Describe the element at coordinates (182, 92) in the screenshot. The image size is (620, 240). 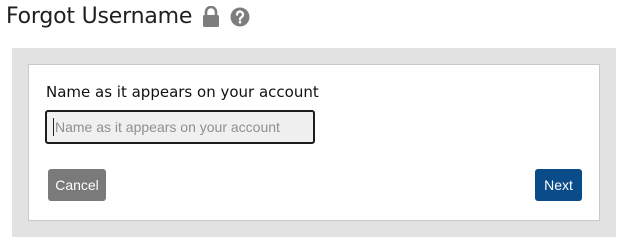
I see `name-field-label: Name as it appears on your account` at that location.